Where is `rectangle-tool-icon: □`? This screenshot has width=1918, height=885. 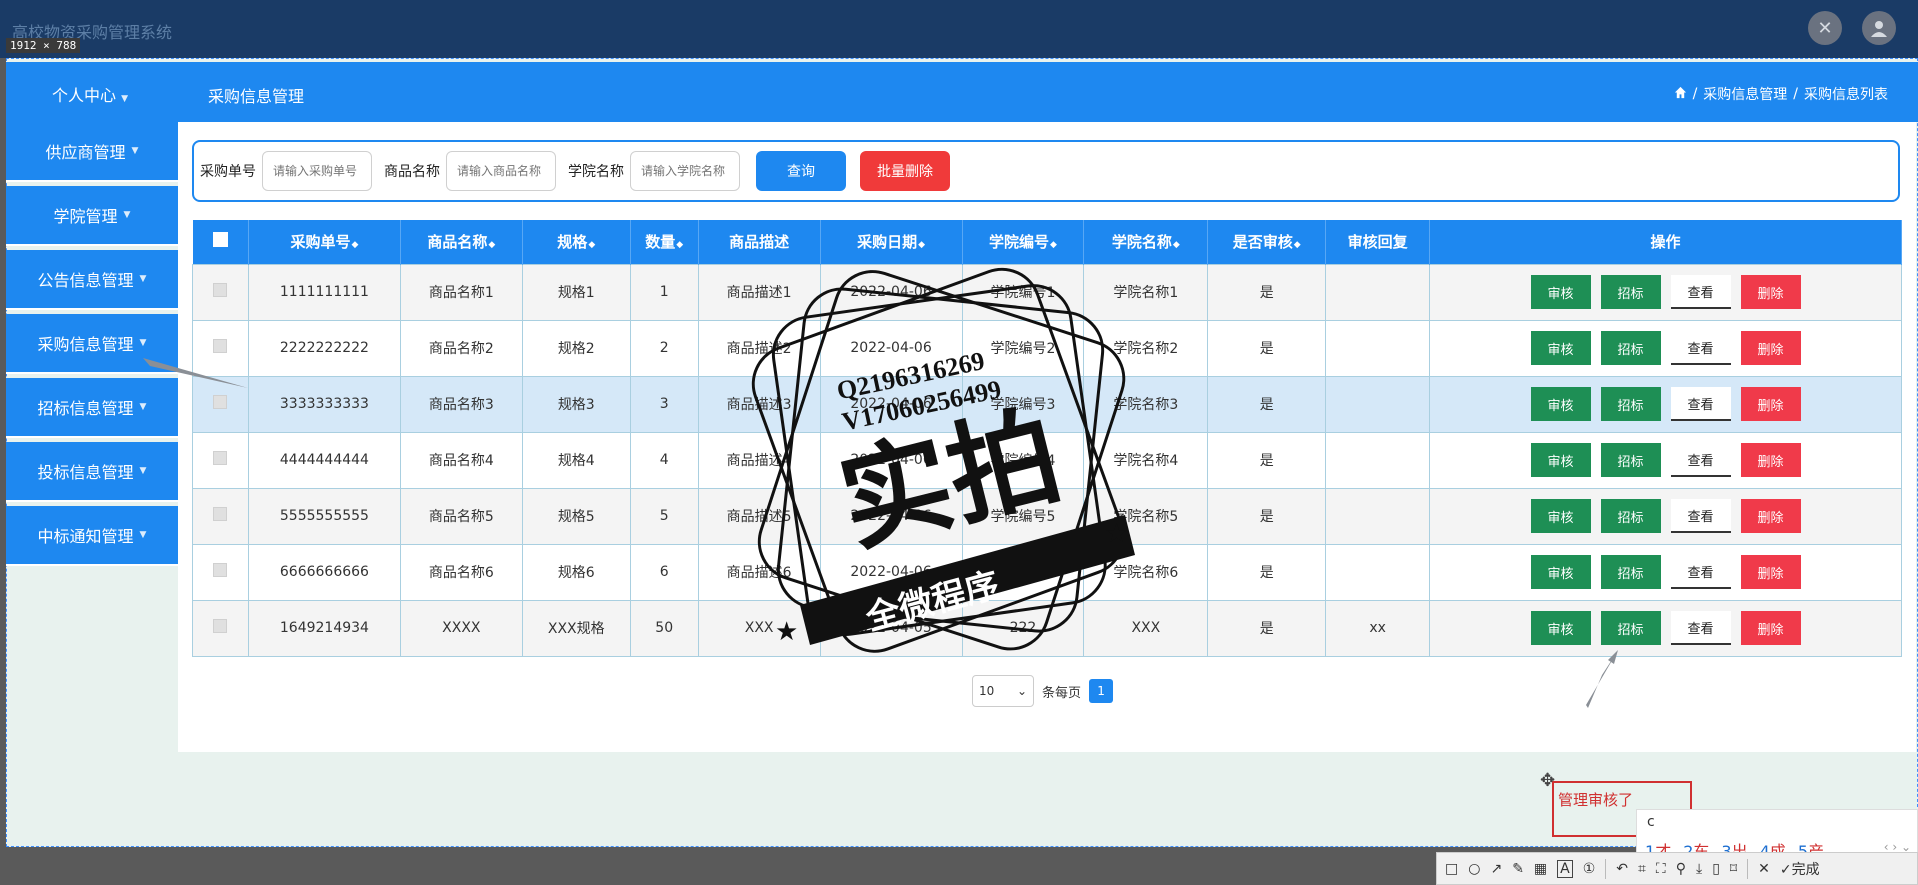
rectangle-tool-icon: □ is located at coordinates (1451, 869).